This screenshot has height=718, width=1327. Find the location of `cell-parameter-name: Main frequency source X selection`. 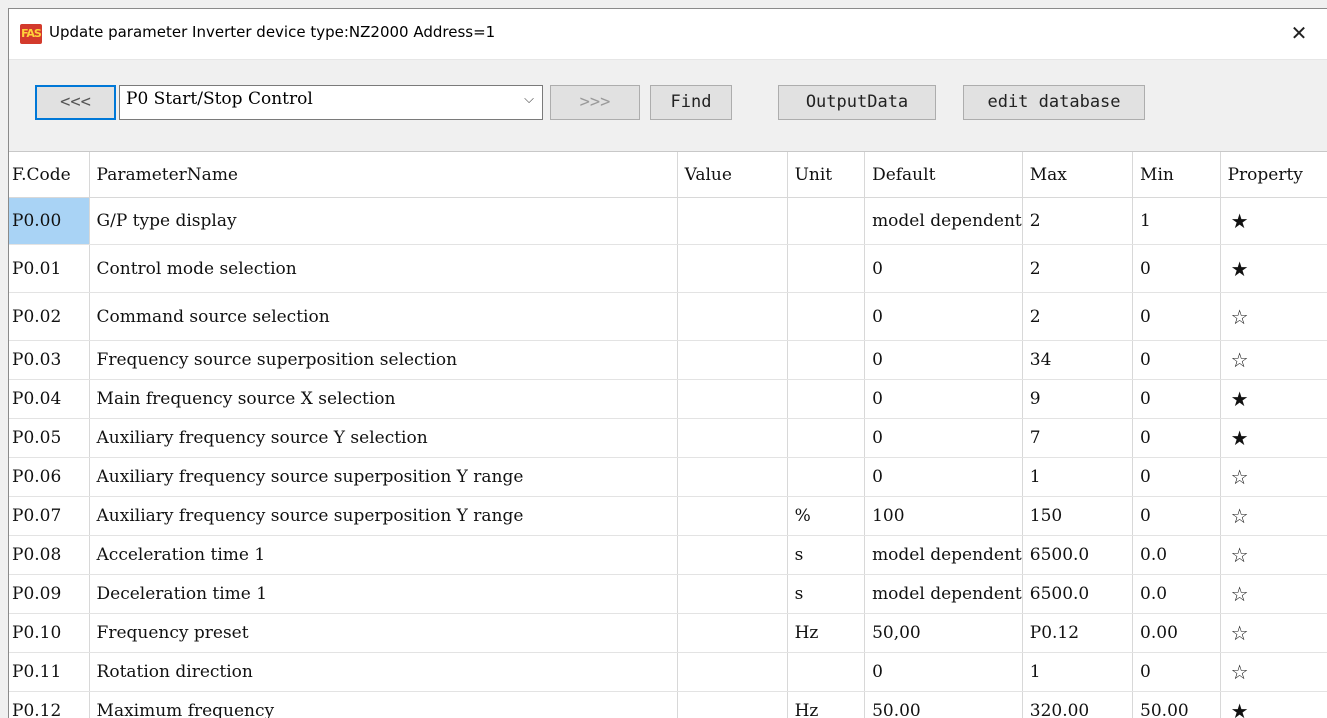

cell-parameter-name: Main frequency source X selection is located at coordinates (383, 399).